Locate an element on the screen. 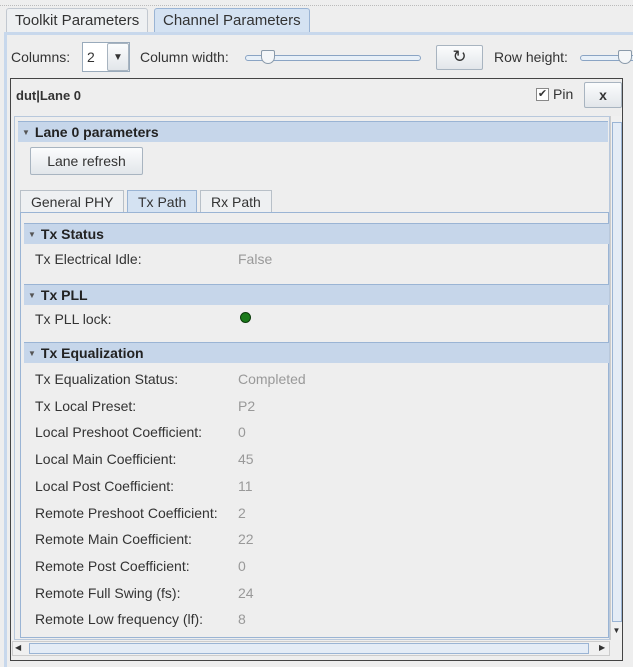  row-value: False is located at coordinates (255, 259).